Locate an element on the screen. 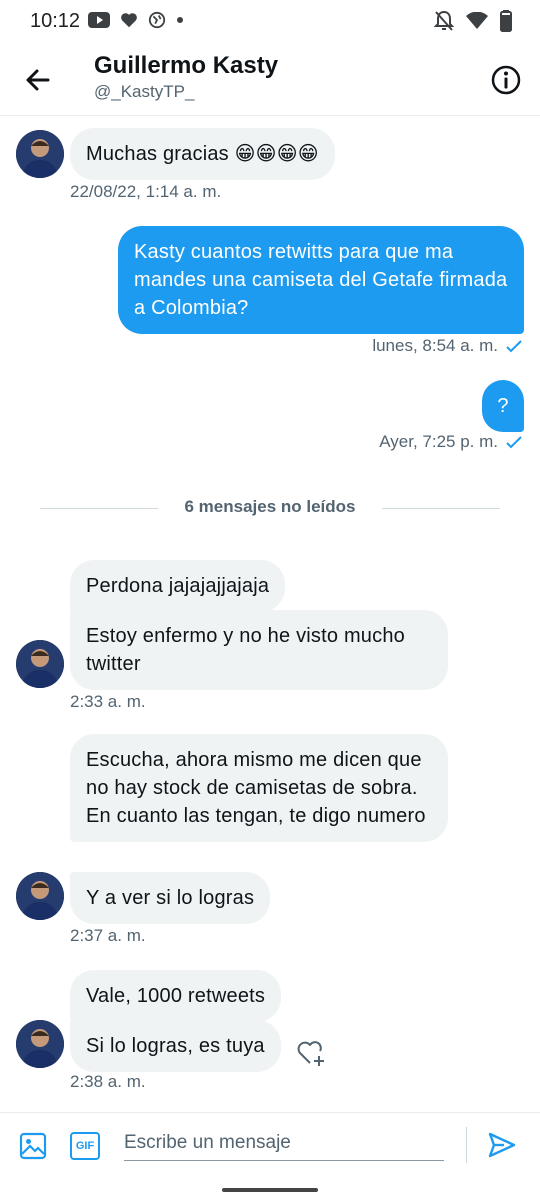 The width and height of the screenshot is (540, 1200). message-bubble-incoming: Muchas gracias 😁😁😁😁 is located at coordinates (202, 154).